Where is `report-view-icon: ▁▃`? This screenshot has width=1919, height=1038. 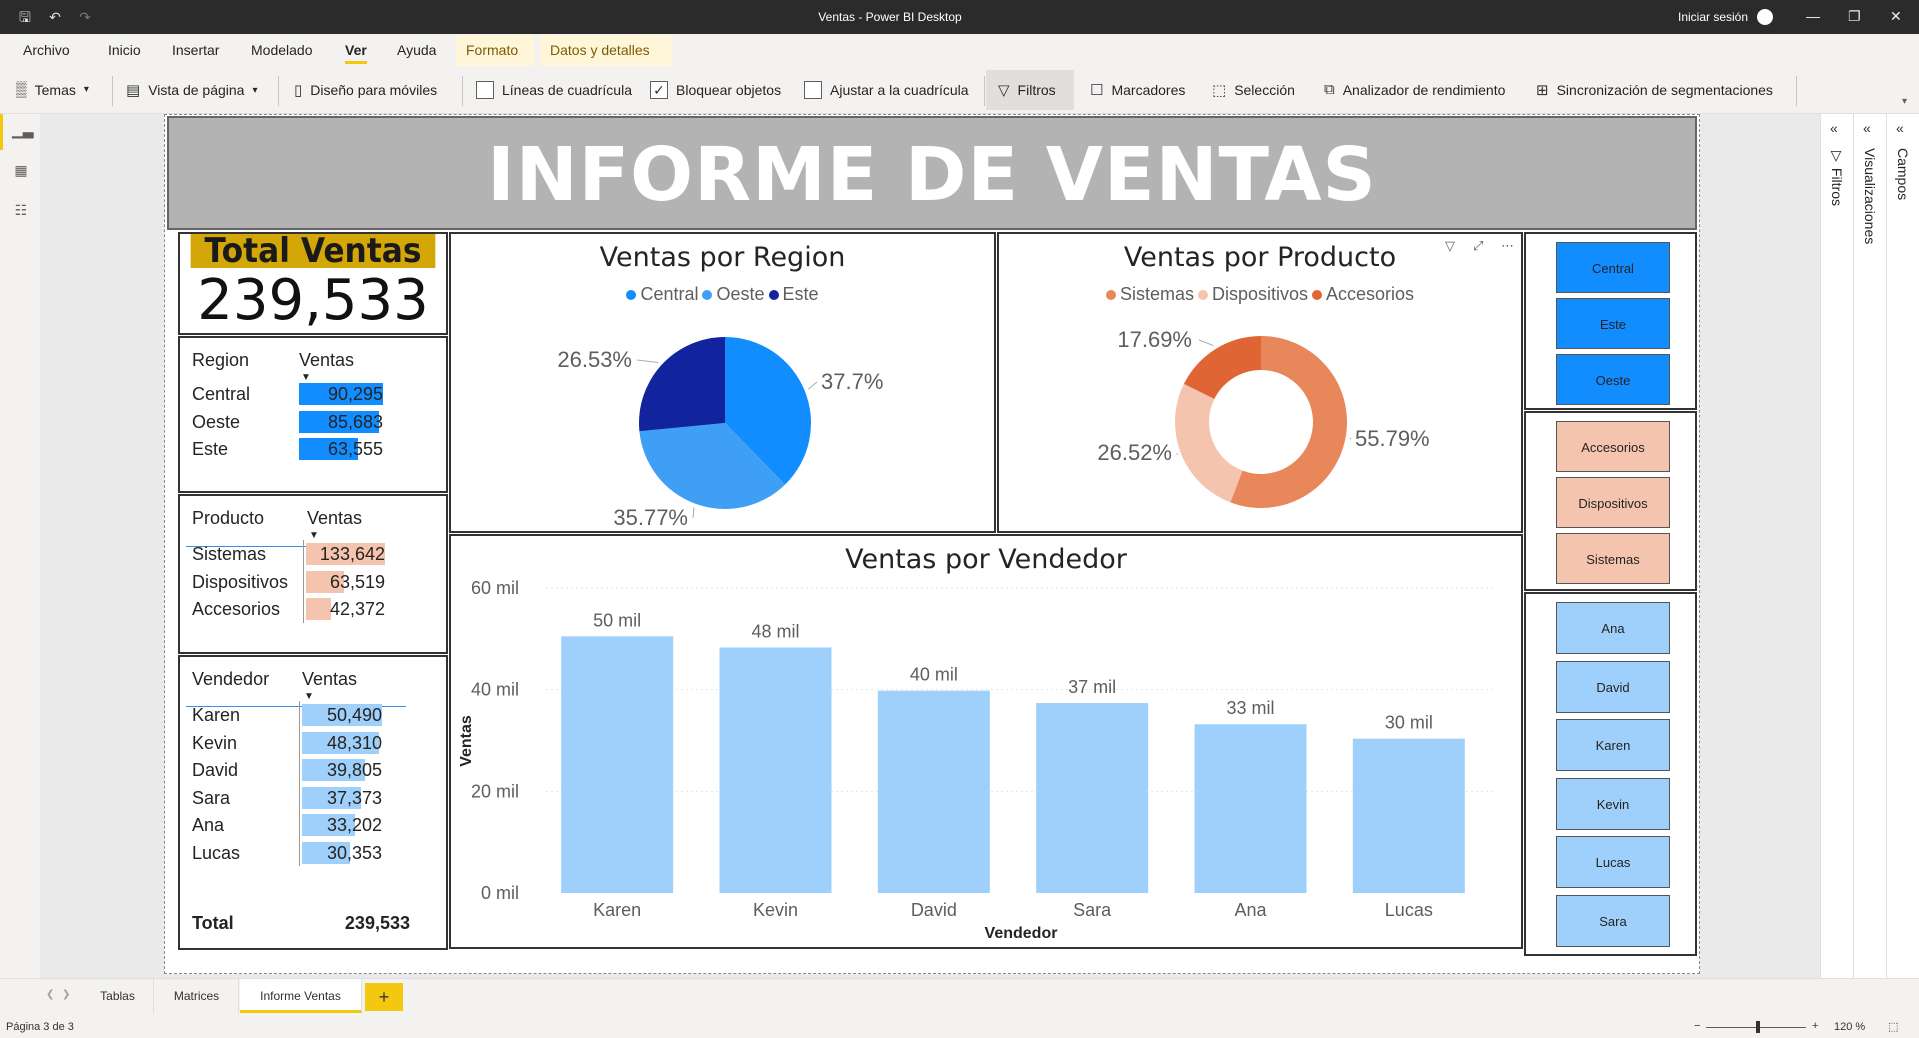
report-view-icon: ▁▃ is located at coordinates (23, 131).